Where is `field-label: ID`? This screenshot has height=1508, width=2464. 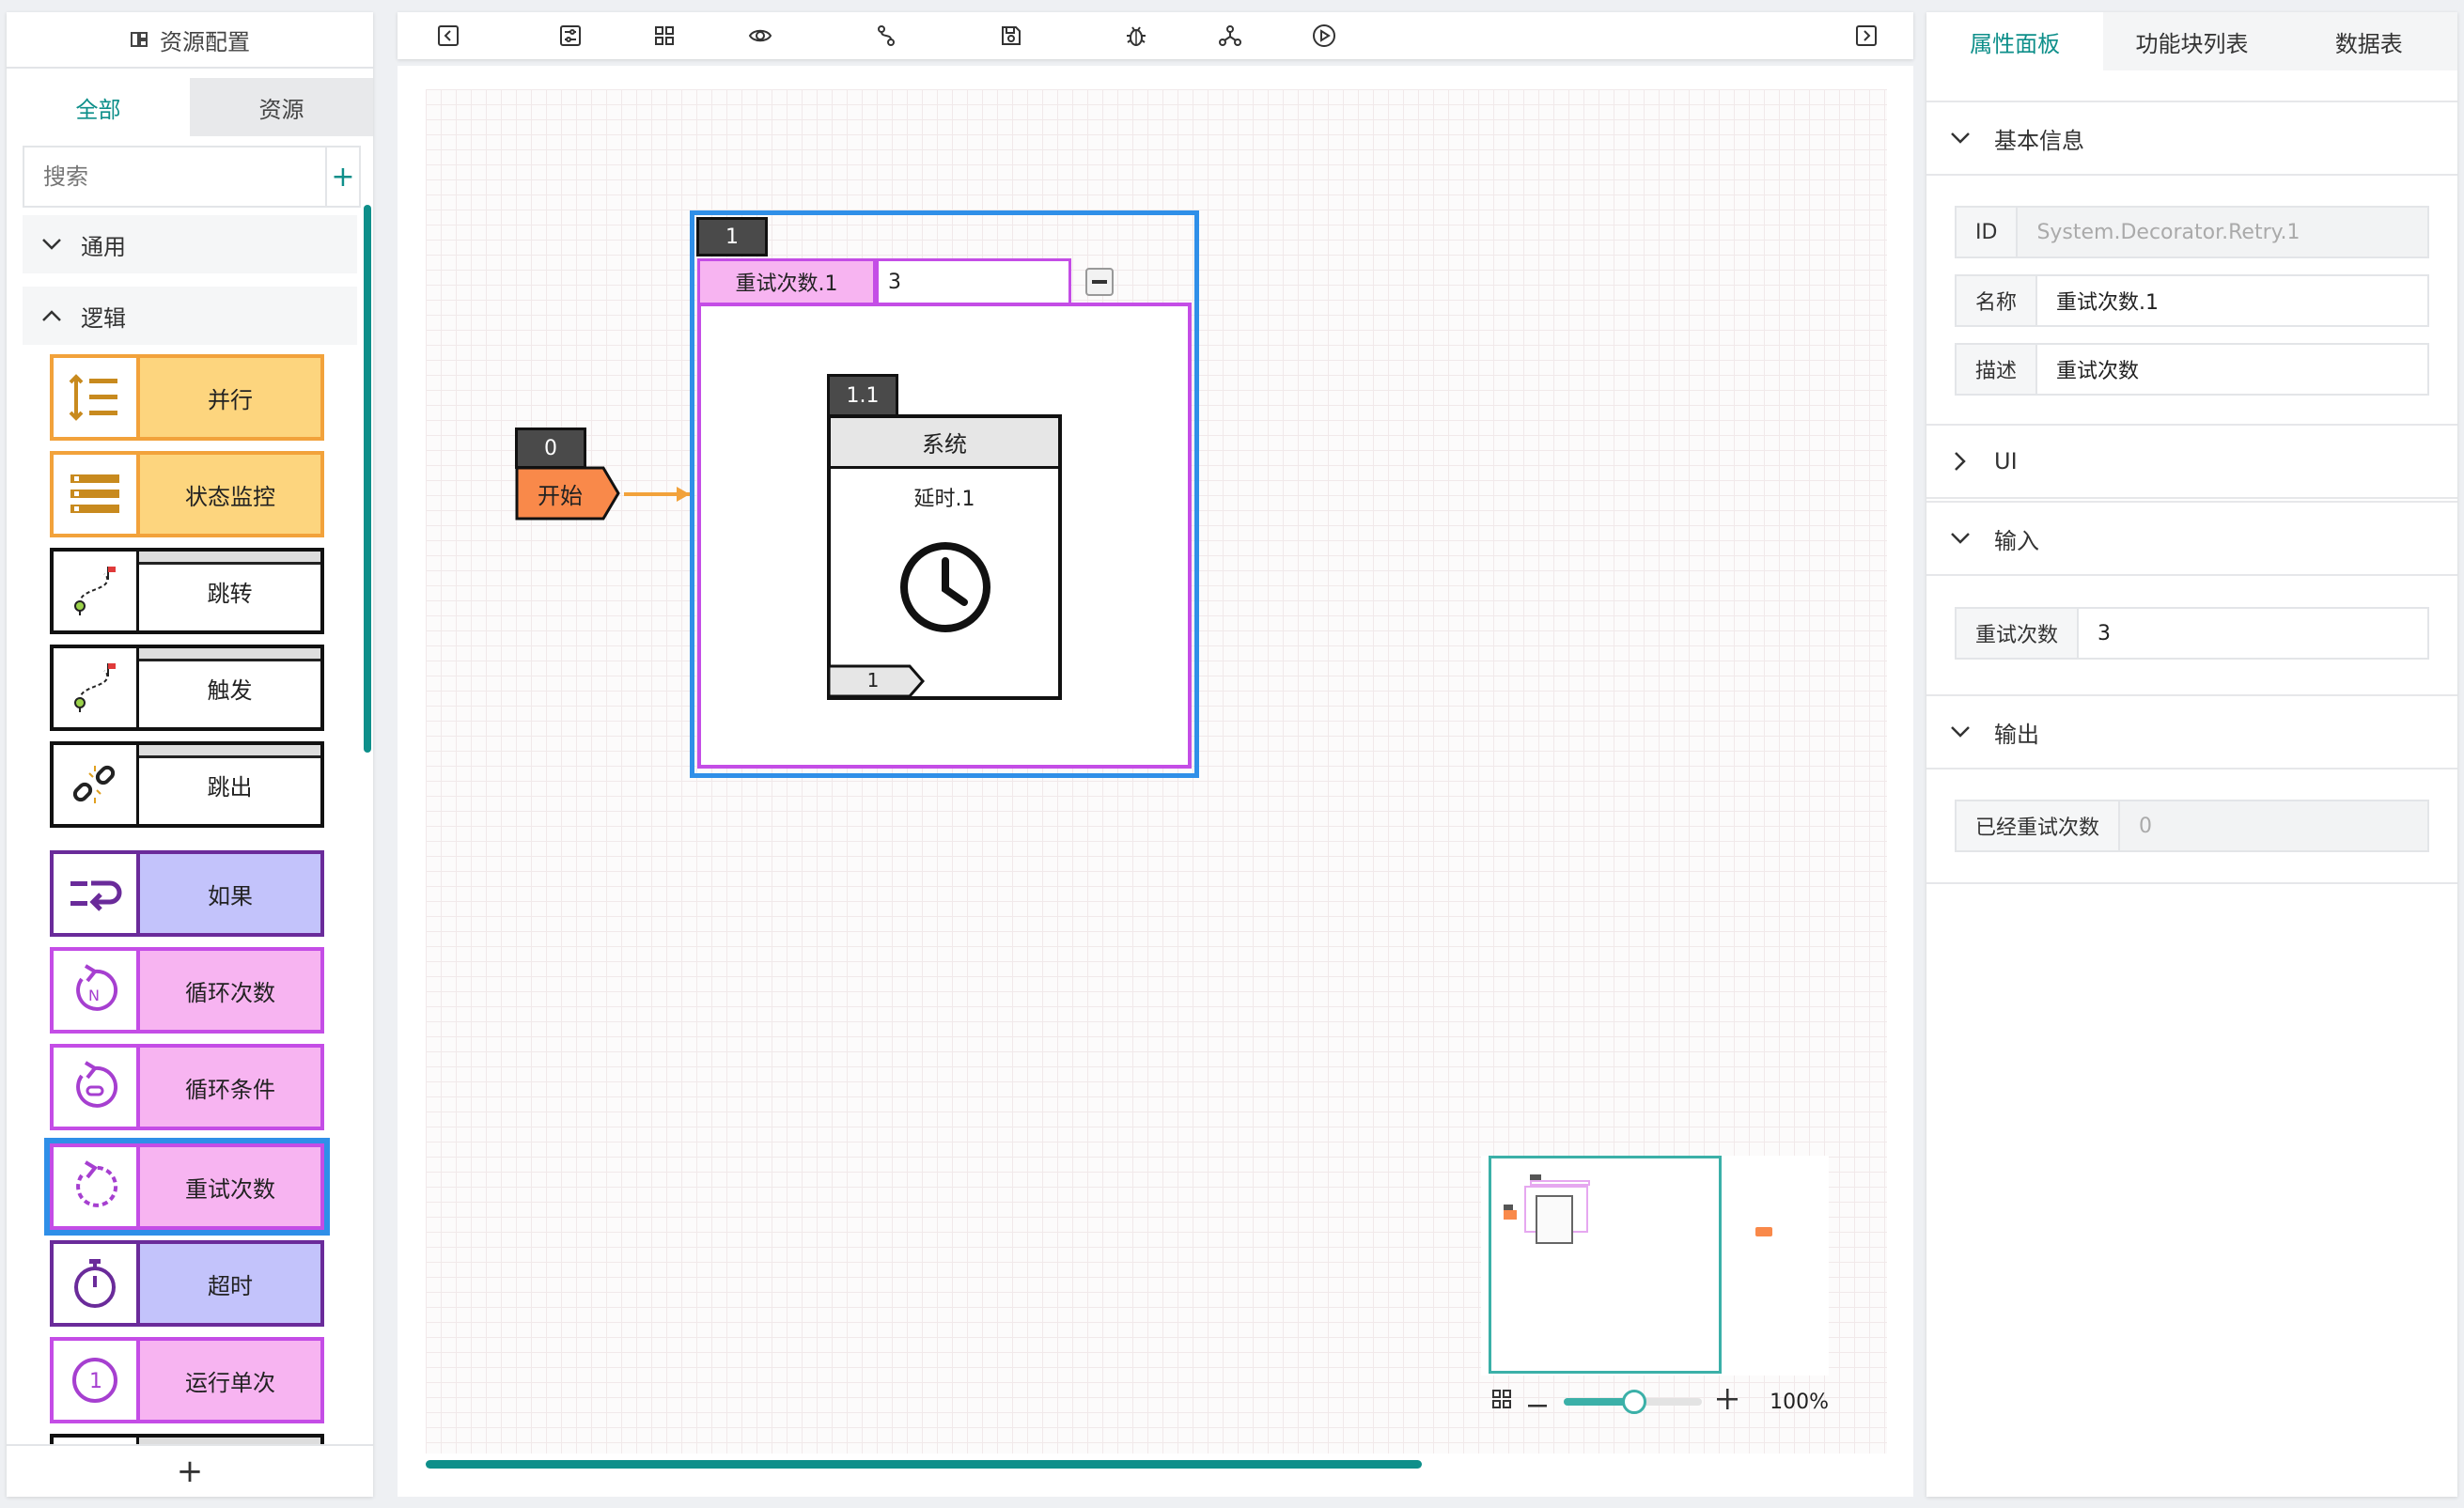
field-label: ID is located at coordinates (1988, 232).